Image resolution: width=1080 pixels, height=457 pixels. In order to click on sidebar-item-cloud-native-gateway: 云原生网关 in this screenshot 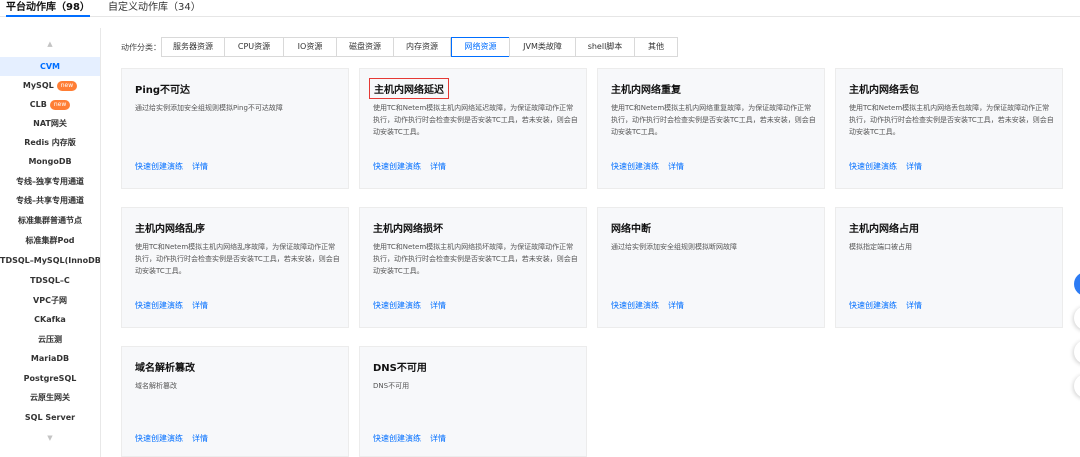, I will do `click(50, 397)`.